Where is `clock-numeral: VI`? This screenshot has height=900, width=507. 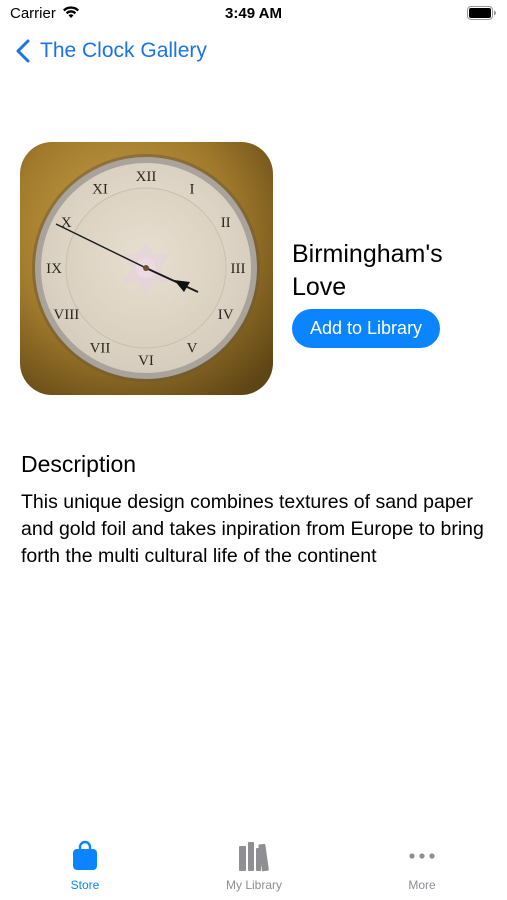 clock-numeral: VI is located at coordinates (146, 361).